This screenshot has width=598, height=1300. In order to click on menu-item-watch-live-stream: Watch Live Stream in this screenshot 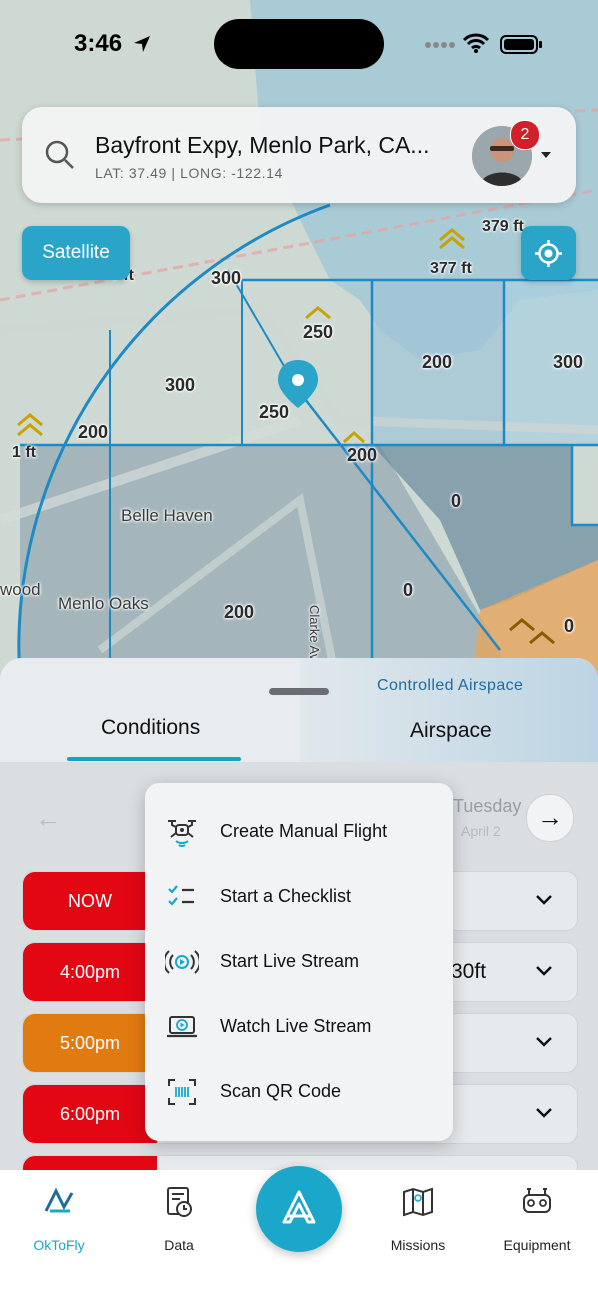, I will do `click(299, 1026)`.